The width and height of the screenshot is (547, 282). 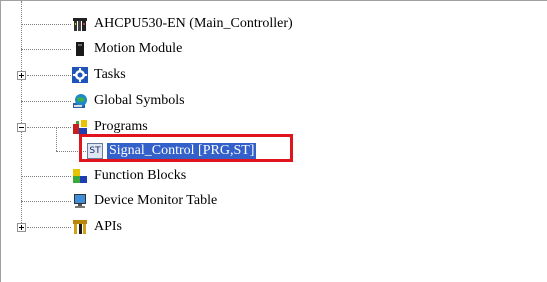 What do you see at coordinates (21, 127) in the screenshot?
I see `programs-collapser` at bounding box center [21, 127].